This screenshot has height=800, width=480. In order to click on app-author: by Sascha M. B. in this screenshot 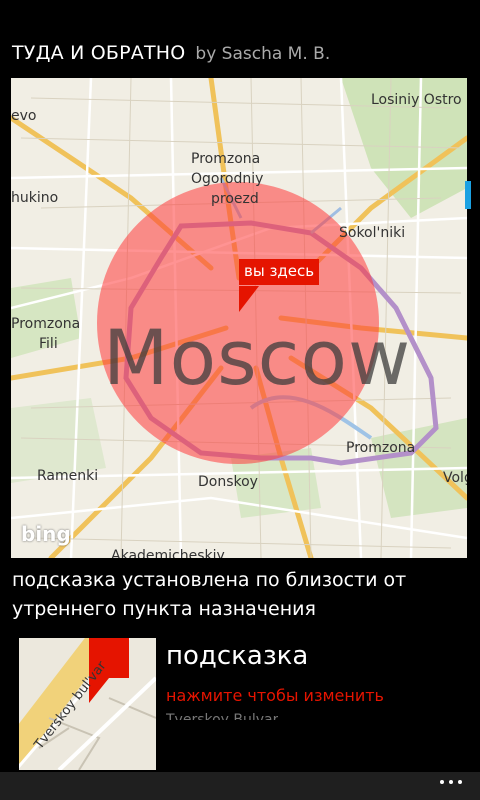, I will do `click(263, 54)`.